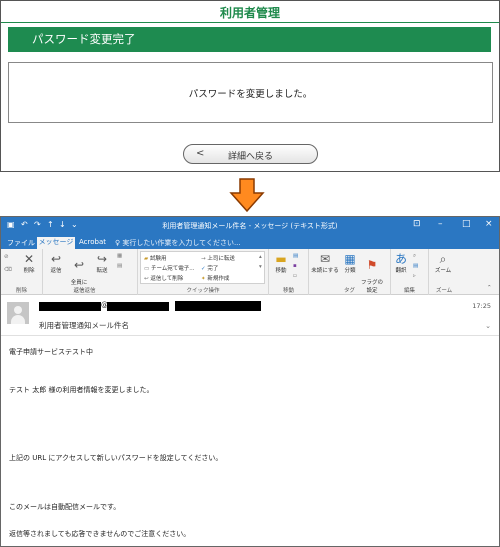  I want to click on tags-group-label: タグ, so click(349, 291).